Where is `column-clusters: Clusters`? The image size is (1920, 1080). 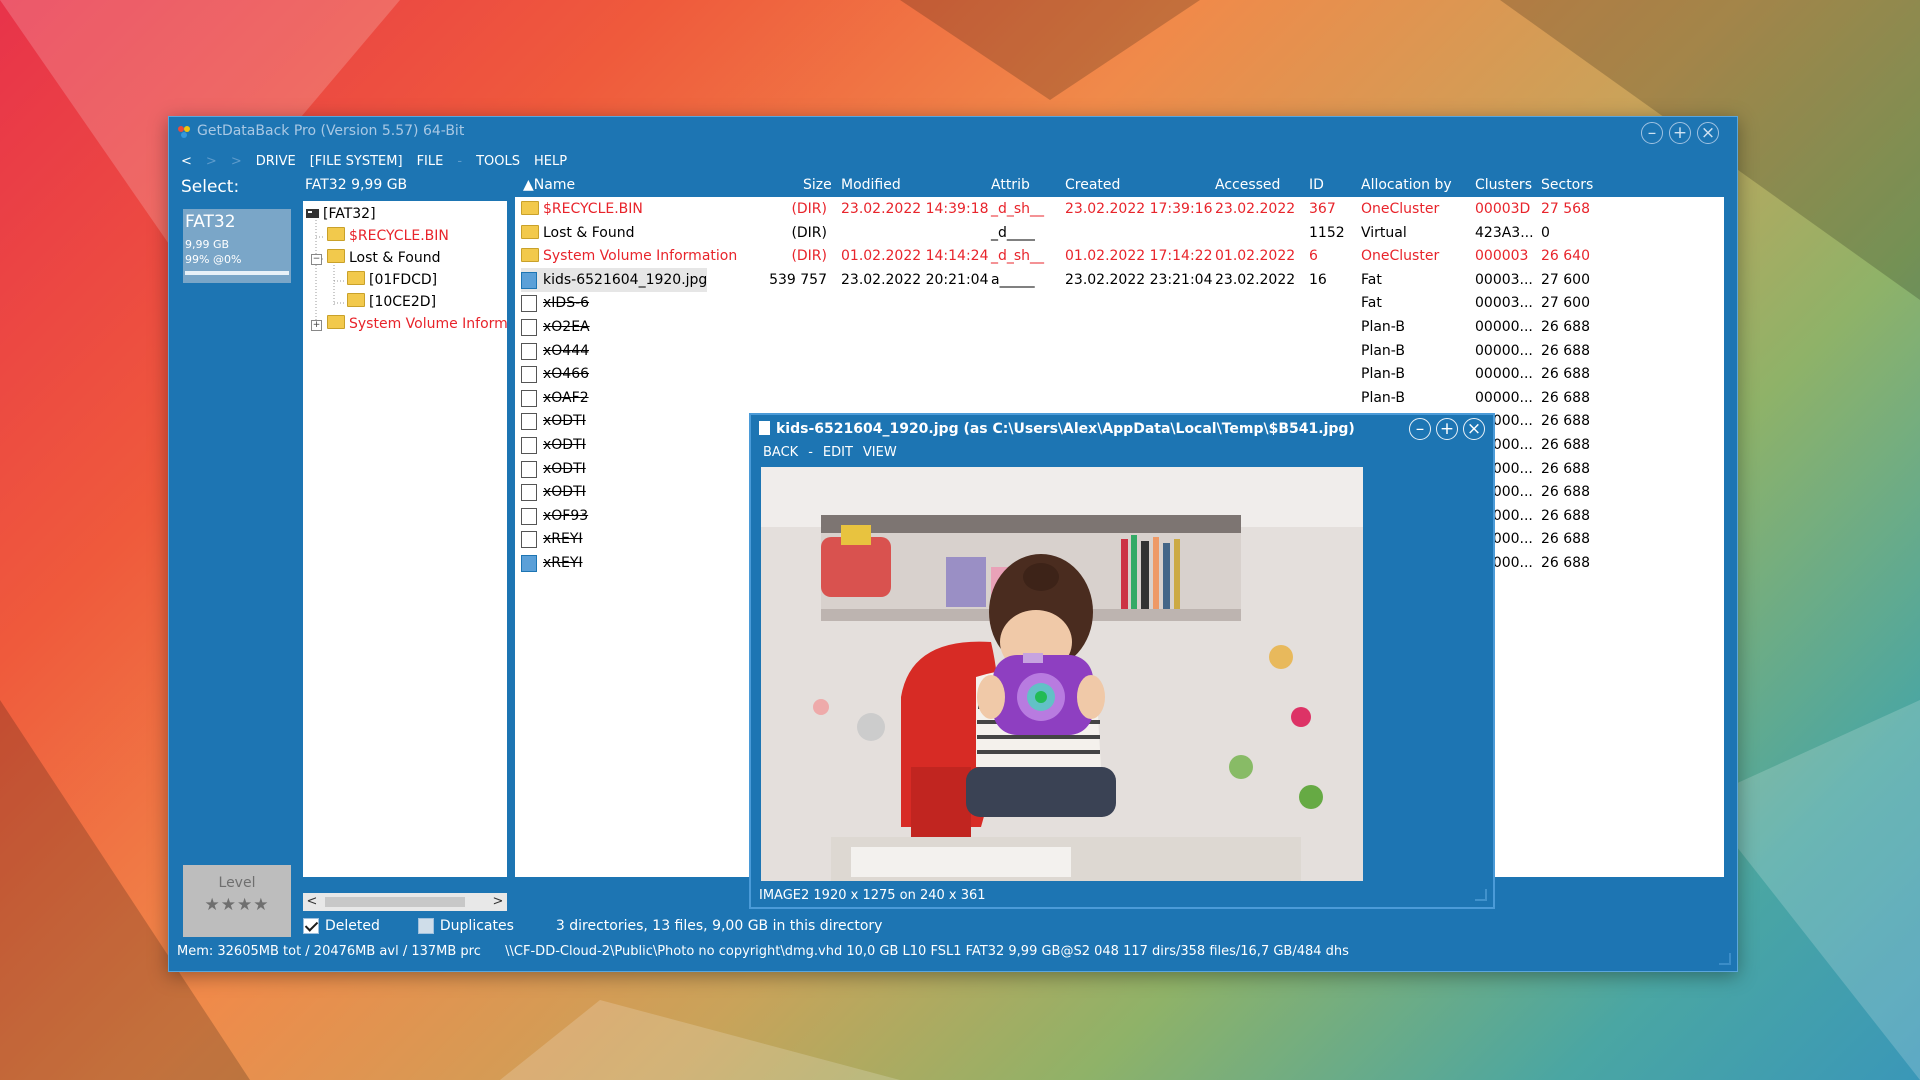
column-clusters: Clusters is located at coordinates (1503, 185).